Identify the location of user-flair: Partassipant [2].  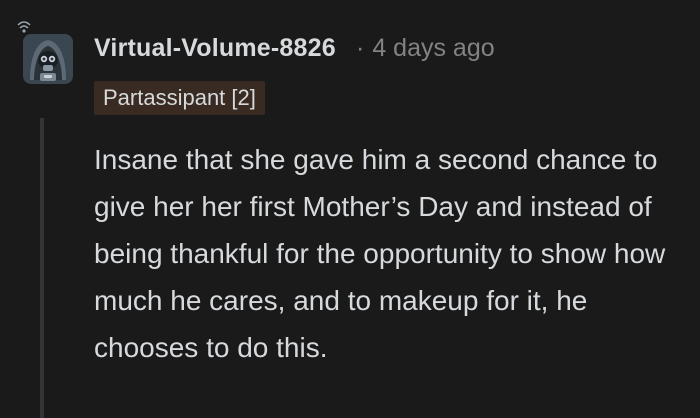
(179, 98).